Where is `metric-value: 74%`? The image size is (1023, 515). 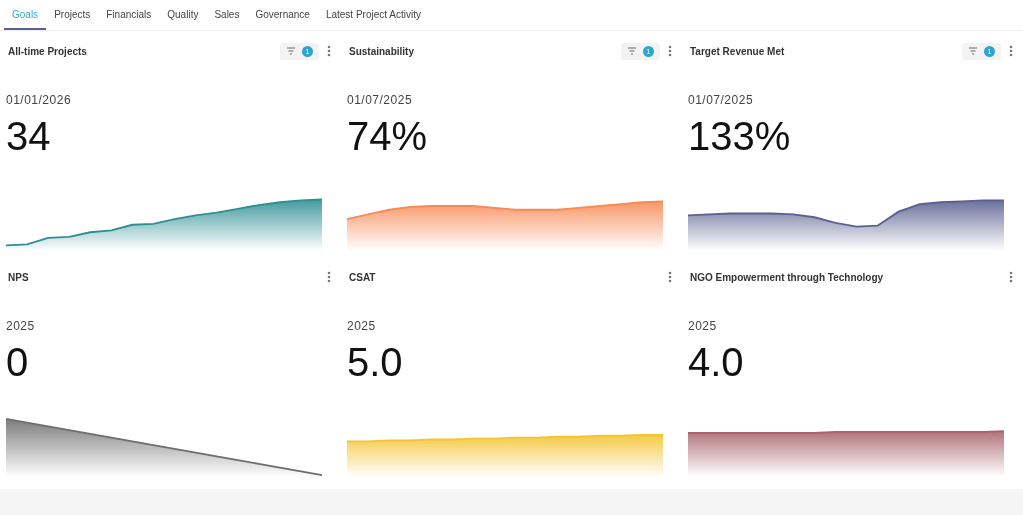
metric-value: 74% is located at coordinates (388, 136).